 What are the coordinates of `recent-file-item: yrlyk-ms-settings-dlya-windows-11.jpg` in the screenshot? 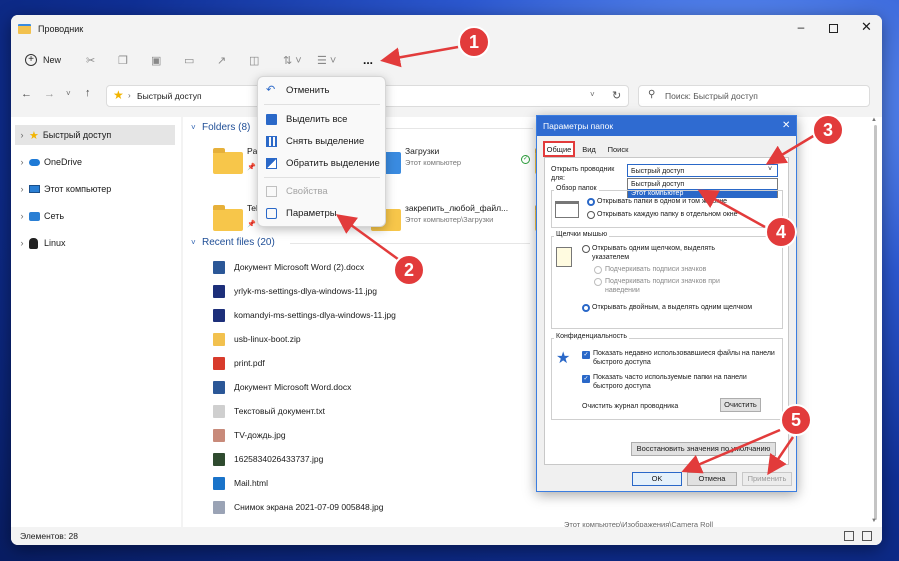 It's located at (295, 291).